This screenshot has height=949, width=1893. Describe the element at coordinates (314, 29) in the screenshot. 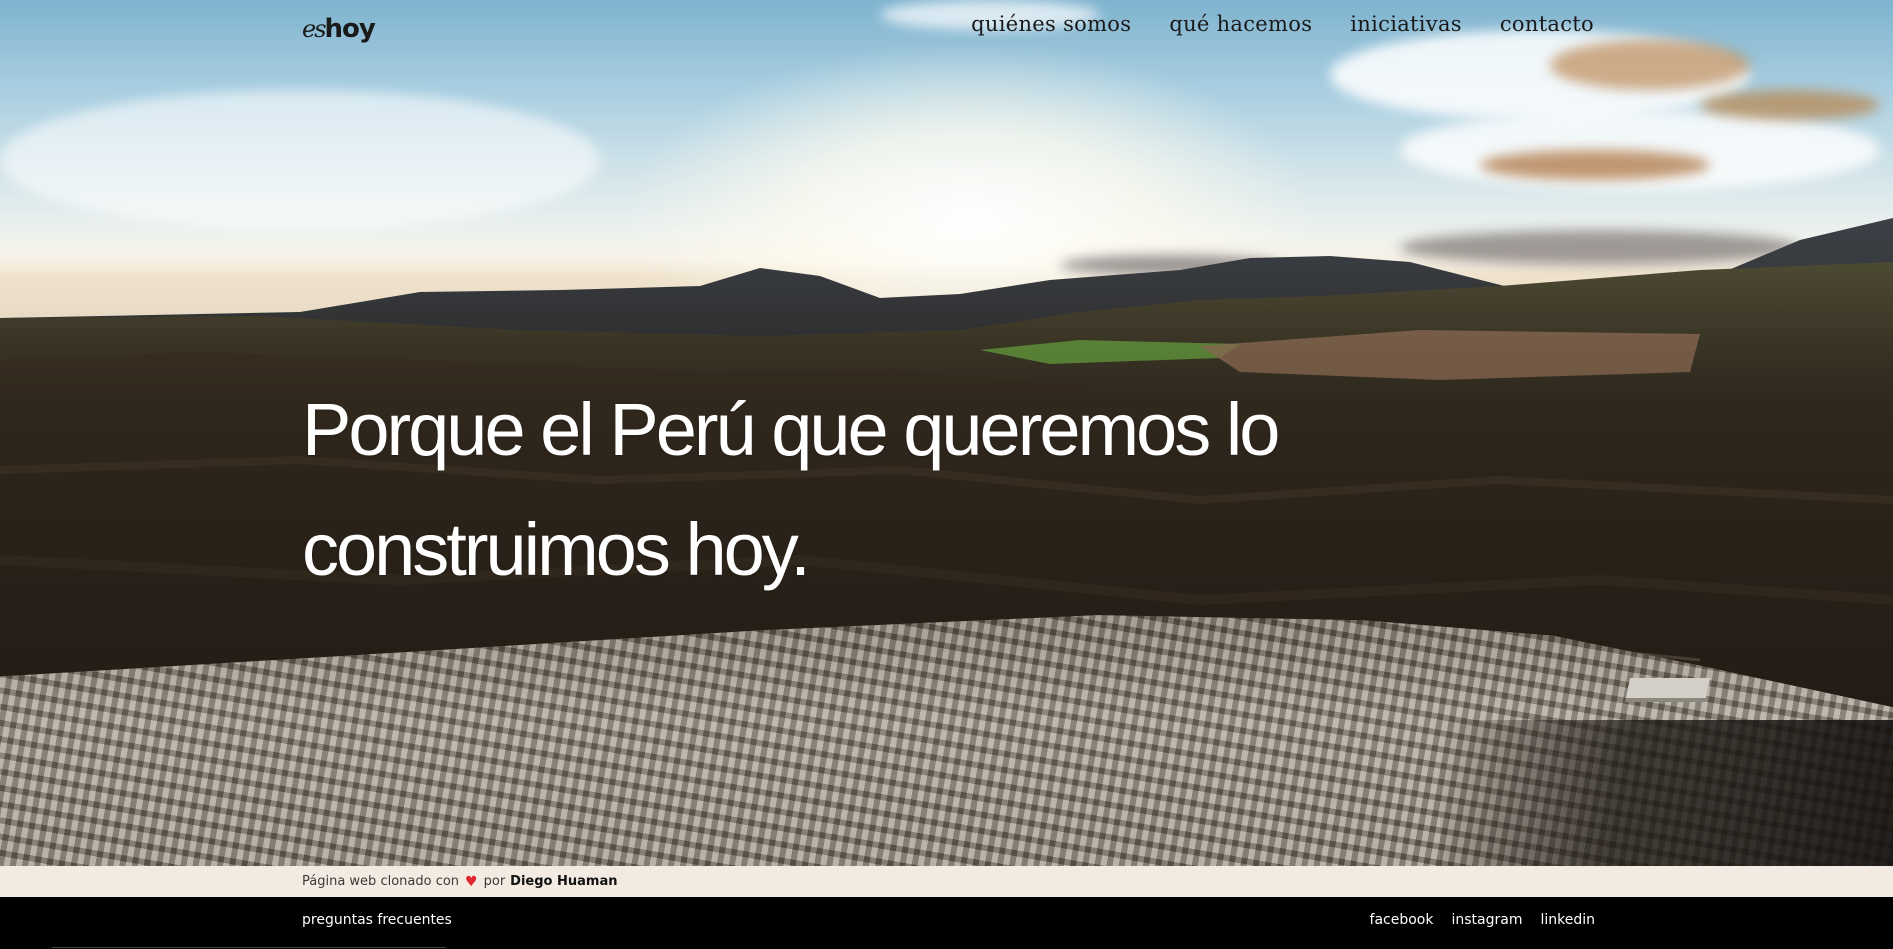

I see `logo-script: es` at that location.